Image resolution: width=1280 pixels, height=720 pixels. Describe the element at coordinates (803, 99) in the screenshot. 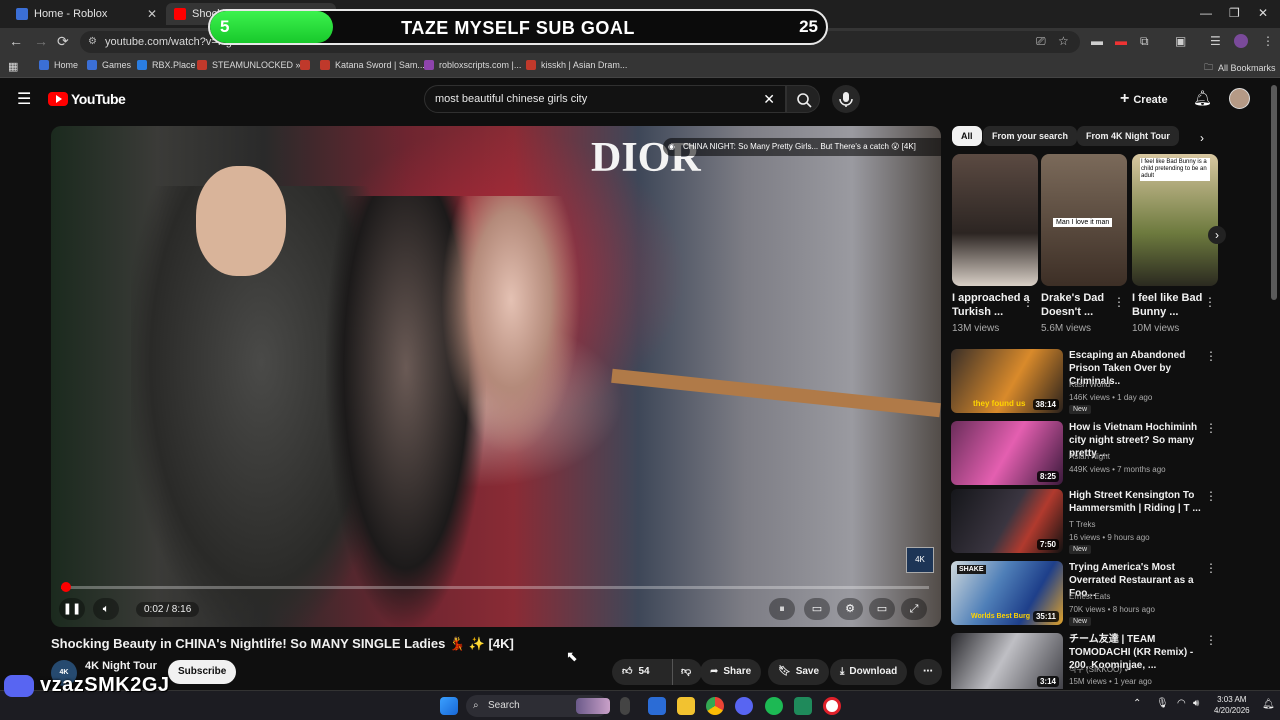

I see `search-button` at that location.